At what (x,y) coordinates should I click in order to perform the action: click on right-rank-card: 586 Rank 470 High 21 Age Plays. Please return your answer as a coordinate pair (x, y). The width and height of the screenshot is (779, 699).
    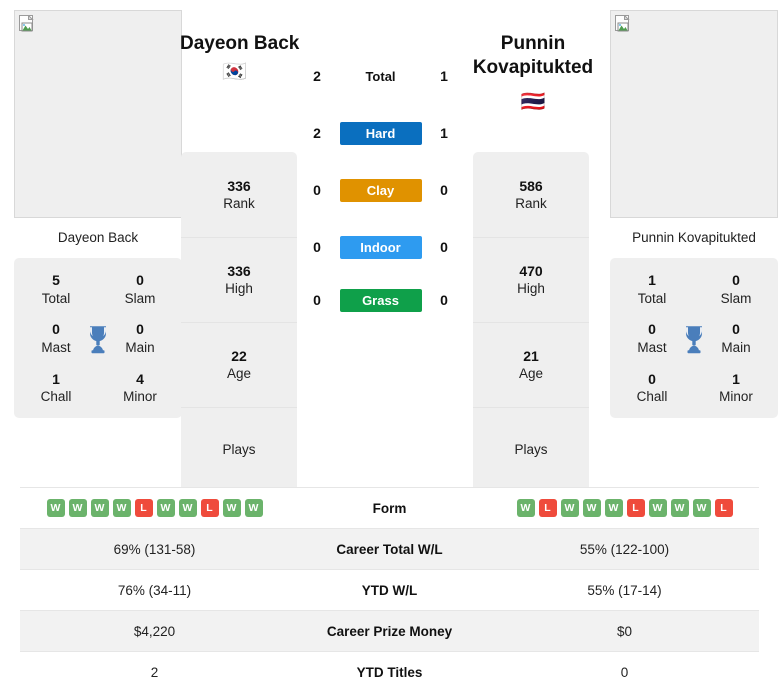
    Looking at the image, I should click on (531, 322).